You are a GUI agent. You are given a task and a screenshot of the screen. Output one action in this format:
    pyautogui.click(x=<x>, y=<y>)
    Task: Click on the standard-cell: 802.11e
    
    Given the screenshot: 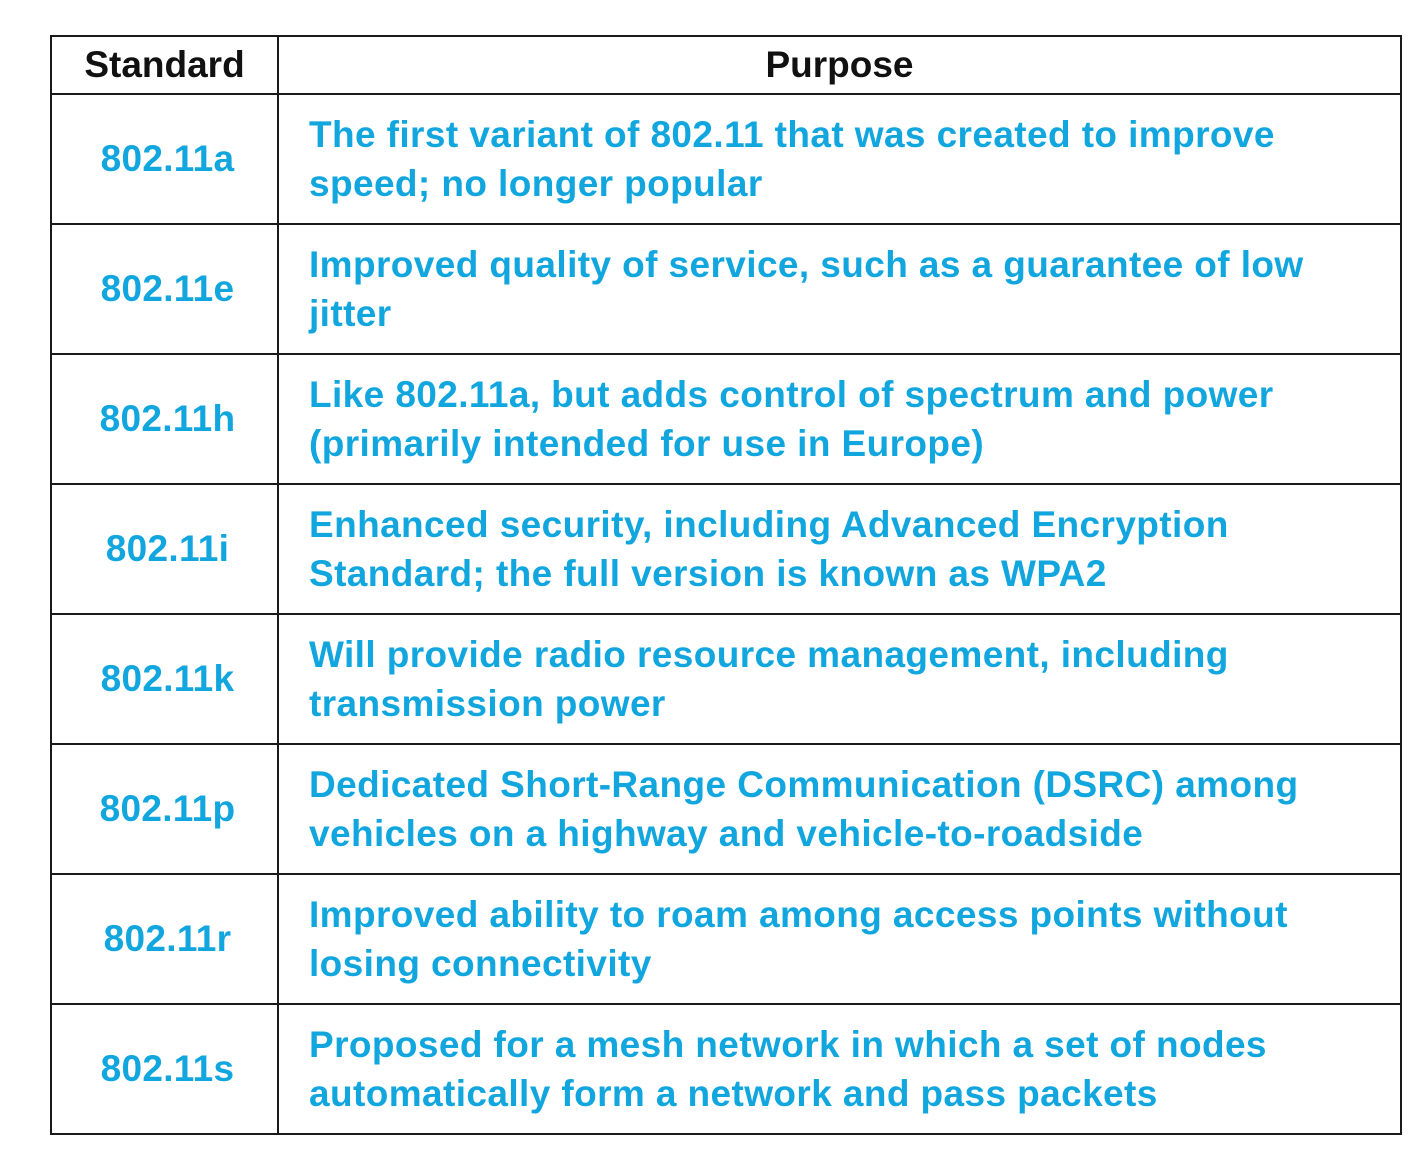 What is the action you would take?
    pyautogui.click(x=164, y=289)
    